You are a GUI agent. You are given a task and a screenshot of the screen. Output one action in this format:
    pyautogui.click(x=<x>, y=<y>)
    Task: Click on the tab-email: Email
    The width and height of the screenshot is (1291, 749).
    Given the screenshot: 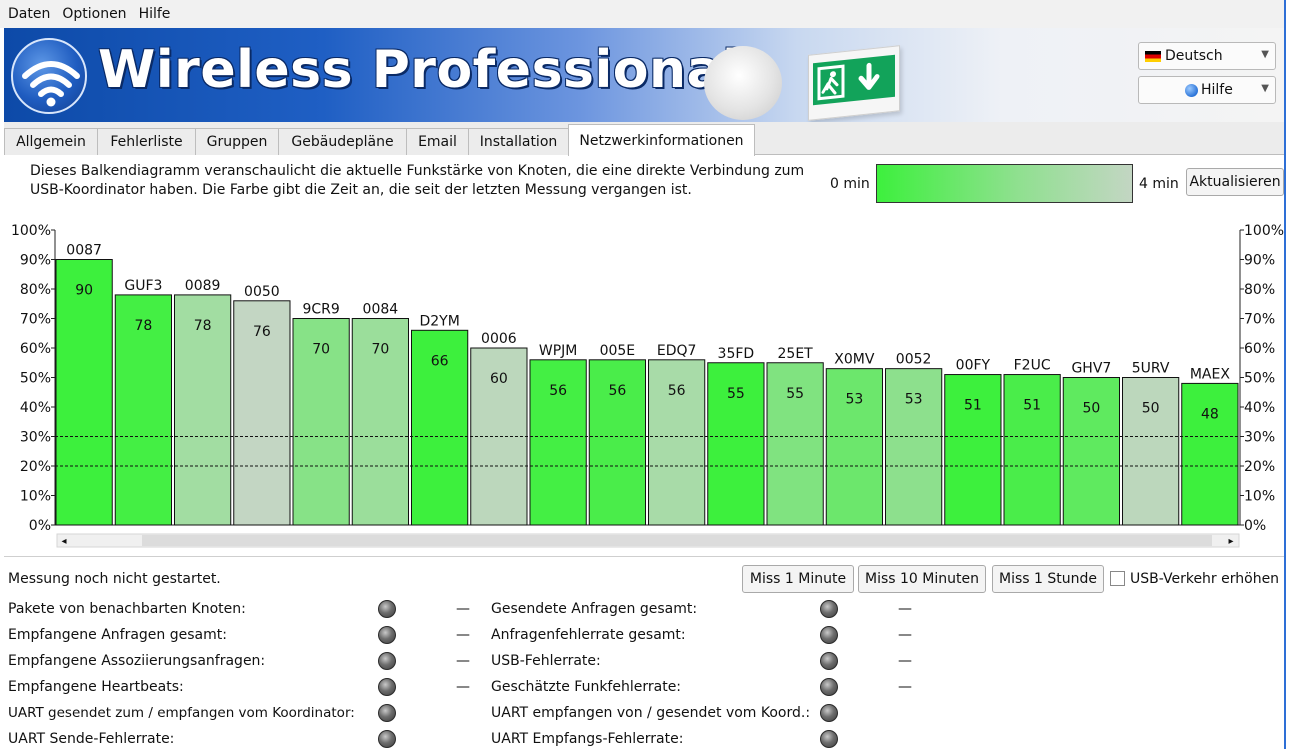 What is the action you would take?
    pyautogui.click(x=437, y=141)
    